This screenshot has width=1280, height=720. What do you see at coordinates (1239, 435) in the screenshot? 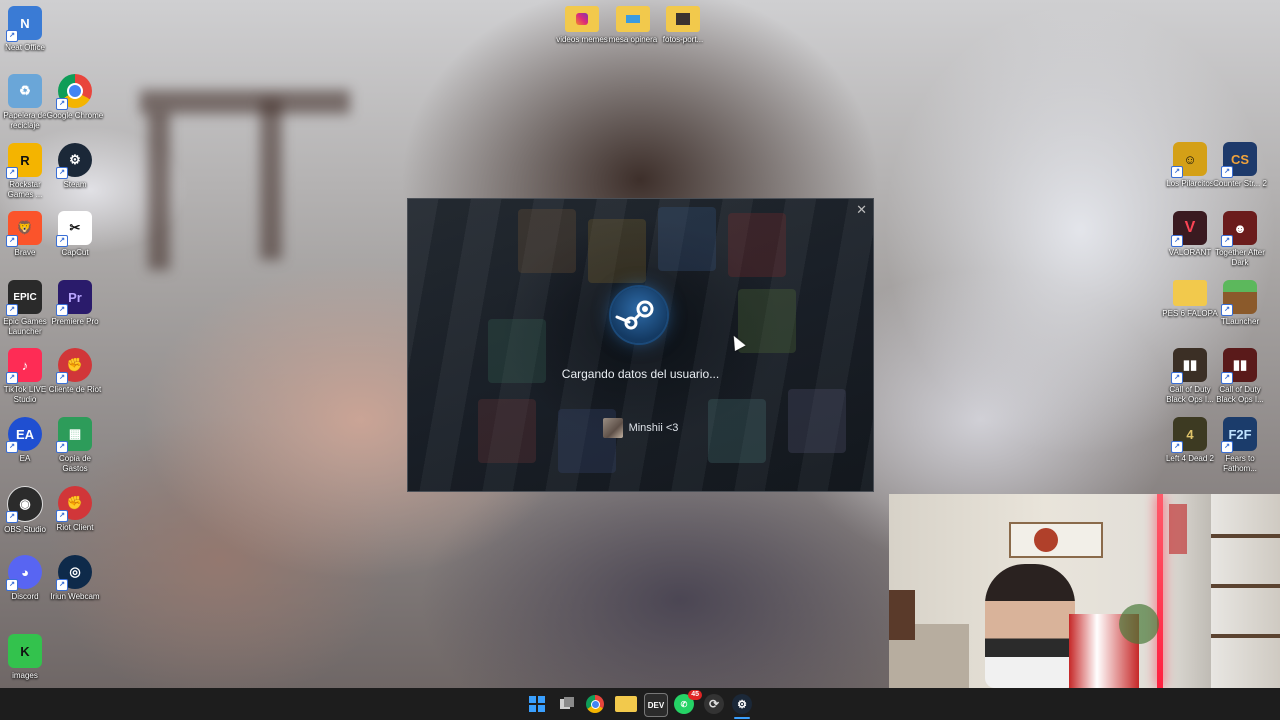
I see `f2f-icon: F2F ↗` at bounding box center [1239, 435].